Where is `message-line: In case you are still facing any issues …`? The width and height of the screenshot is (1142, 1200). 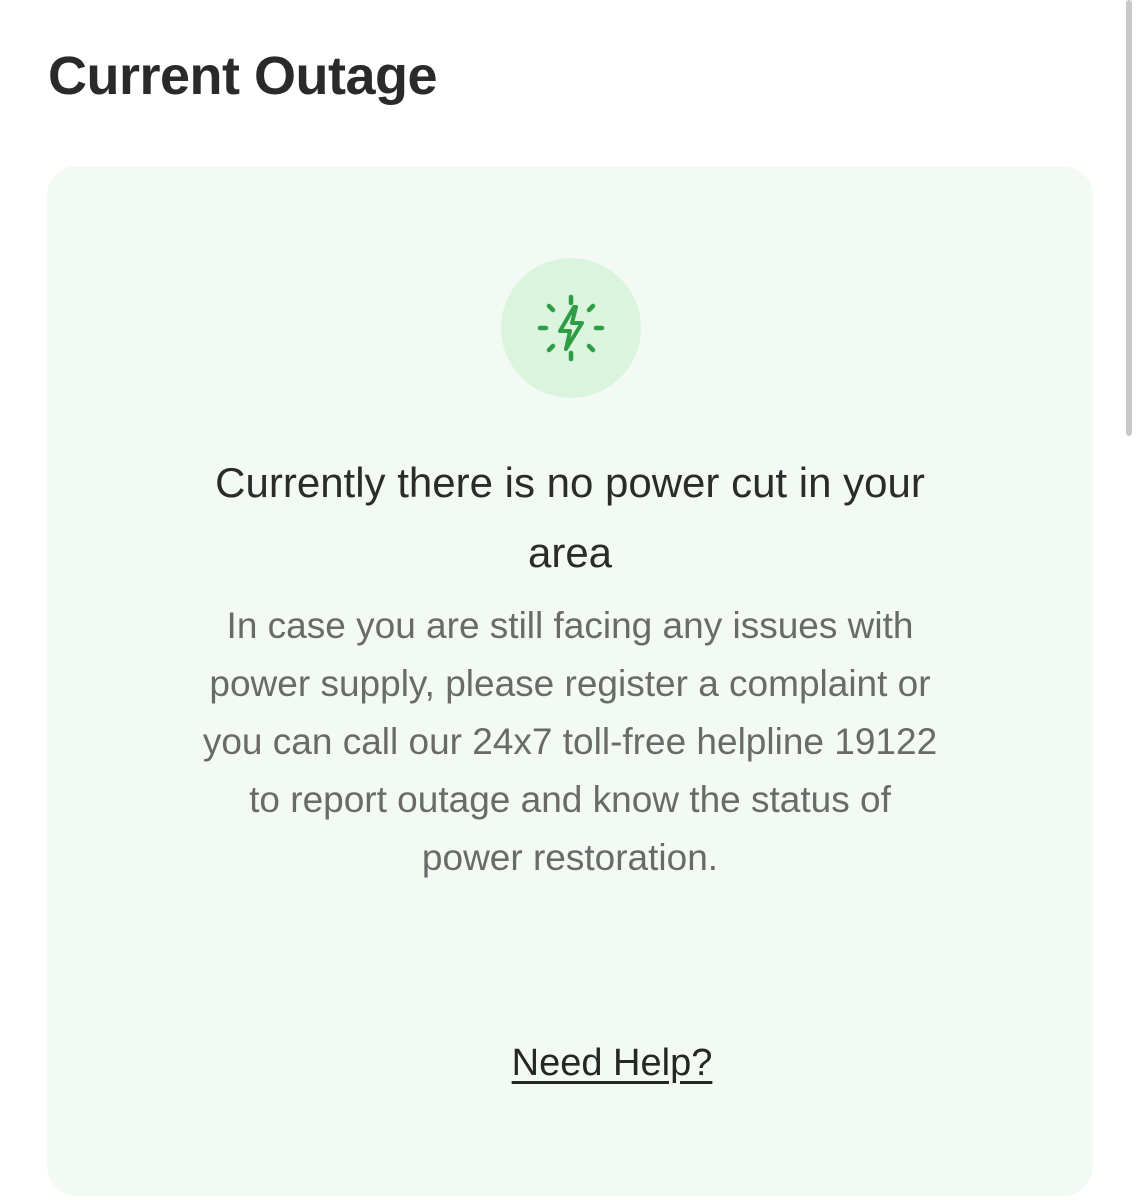
message-line: In case you are still facing any issues … is located at coordinates (570, 625).